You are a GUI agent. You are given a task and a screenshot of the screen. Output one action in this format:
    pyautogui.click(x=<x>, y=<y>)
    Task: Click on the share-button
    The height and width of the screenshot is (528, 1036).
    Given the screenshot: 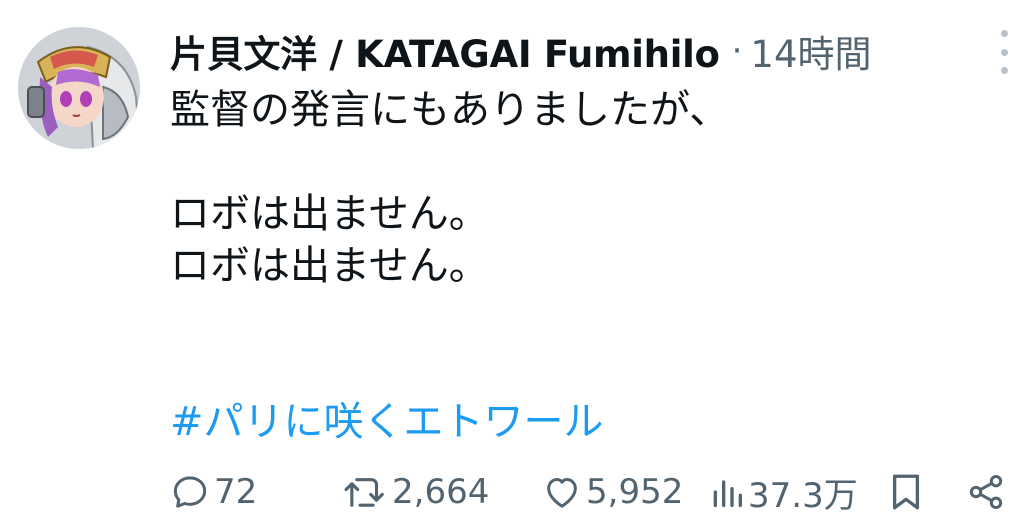 What is the action you would take?
    pyautogui.click(x=991, y=492)
    